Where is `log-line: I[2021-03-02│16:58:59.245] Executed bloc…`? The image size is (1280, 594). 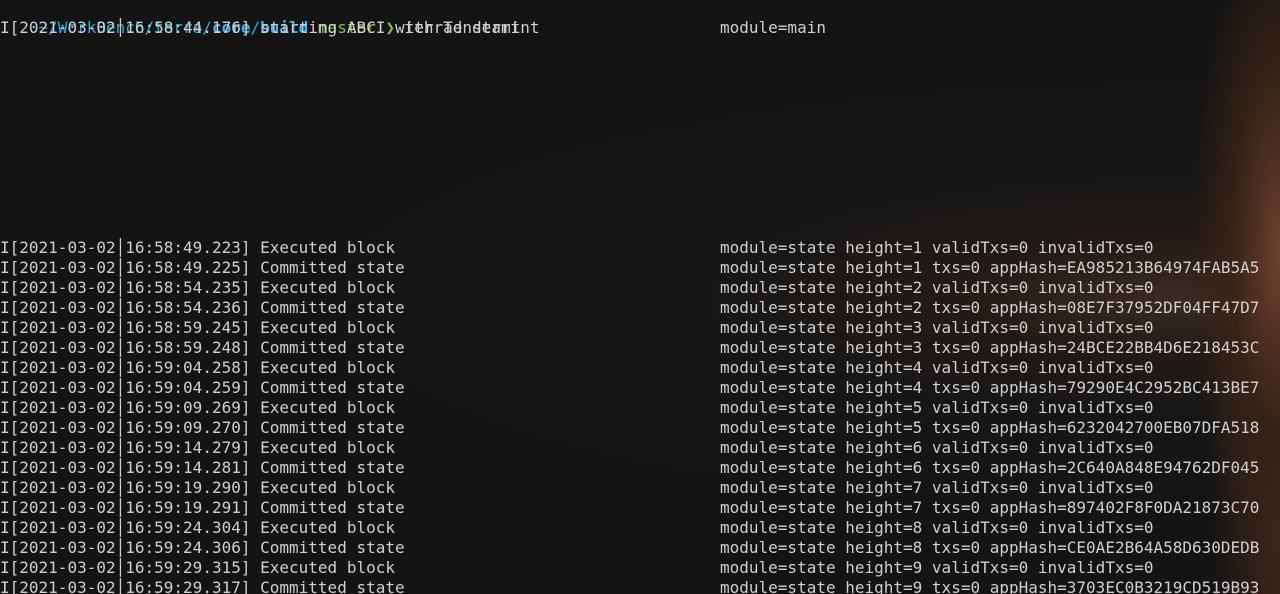
log-line: I[2021-03-02│16:58:59.245] Executed bloc… is located at coordinates (640, 328).